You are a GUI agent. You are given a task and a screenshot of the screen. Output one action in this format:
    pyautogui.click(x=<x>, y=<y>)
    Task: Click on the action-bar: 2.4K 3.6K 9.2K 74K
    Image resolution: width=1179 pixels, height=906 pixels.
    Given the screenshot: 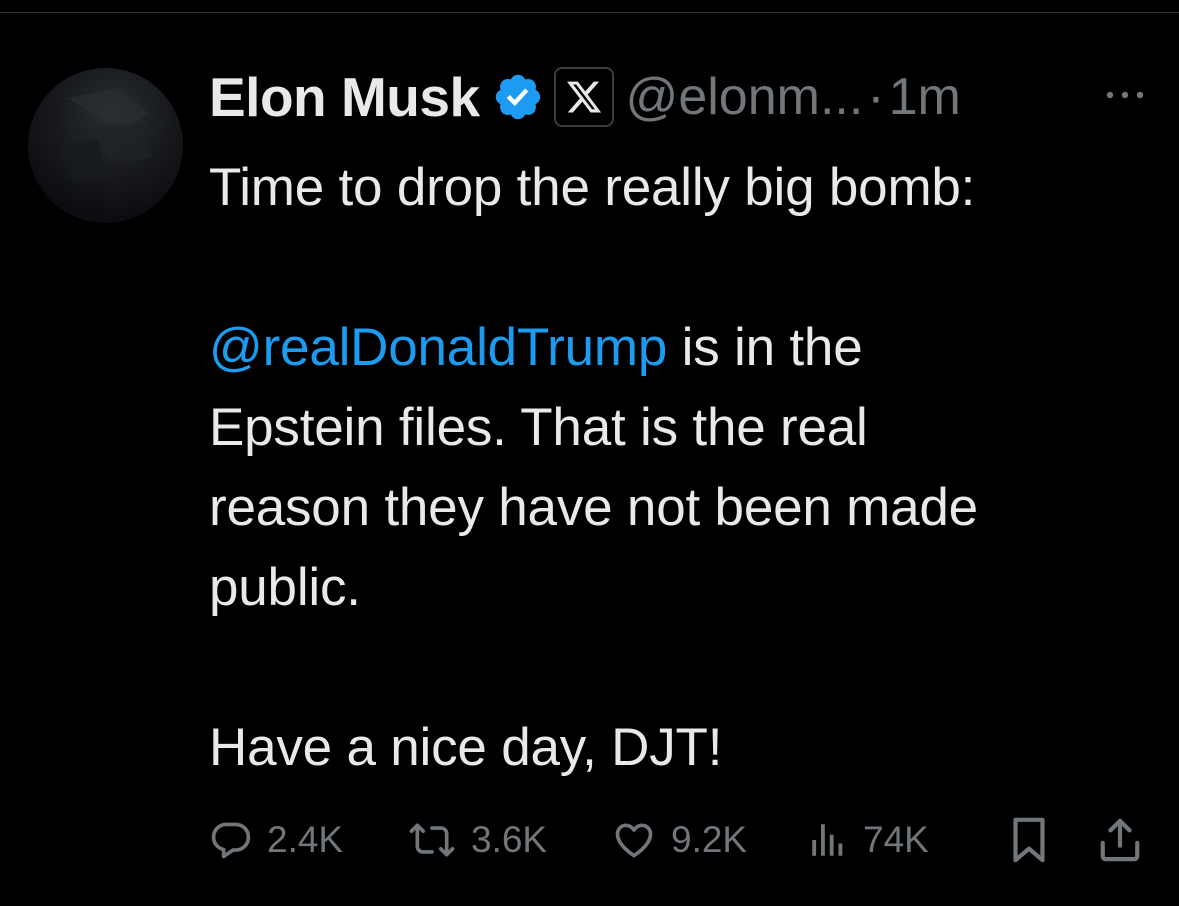 What is the action you would take?
    pyautogui.click(x=684, y=840)
    